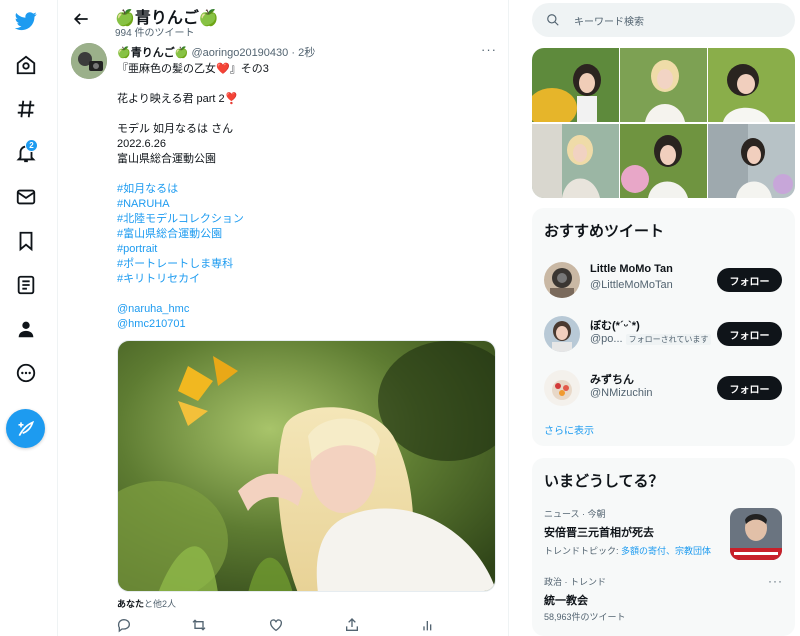  I want to click on trend-topic-prefix: トレンドトピック:, so click(583, 551).